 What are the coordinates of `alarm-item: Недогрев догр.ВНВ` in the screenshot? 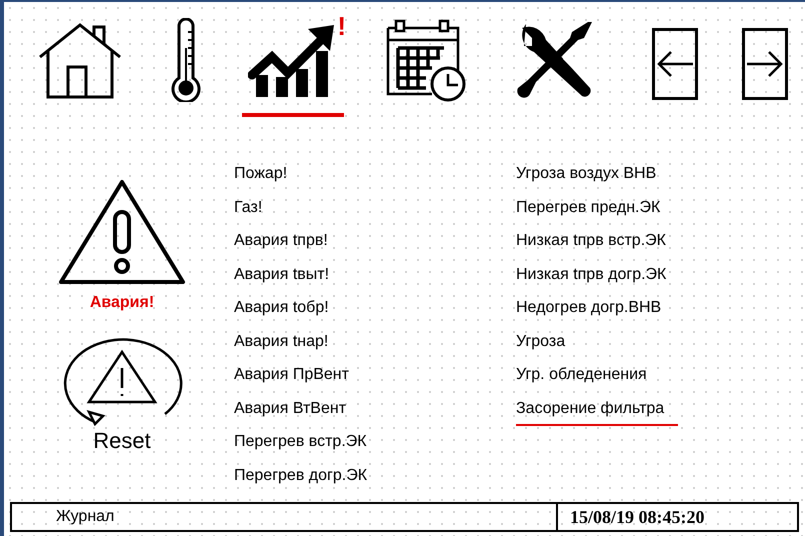 It's located at (589, 313).